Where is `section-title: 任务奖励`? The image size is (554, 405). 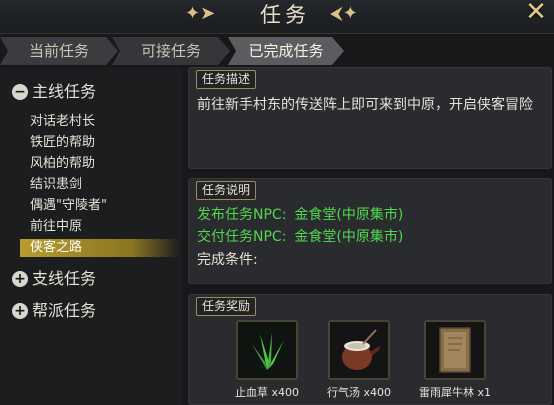 section-title: 任务奖励 is located at coordinates (226, 306).